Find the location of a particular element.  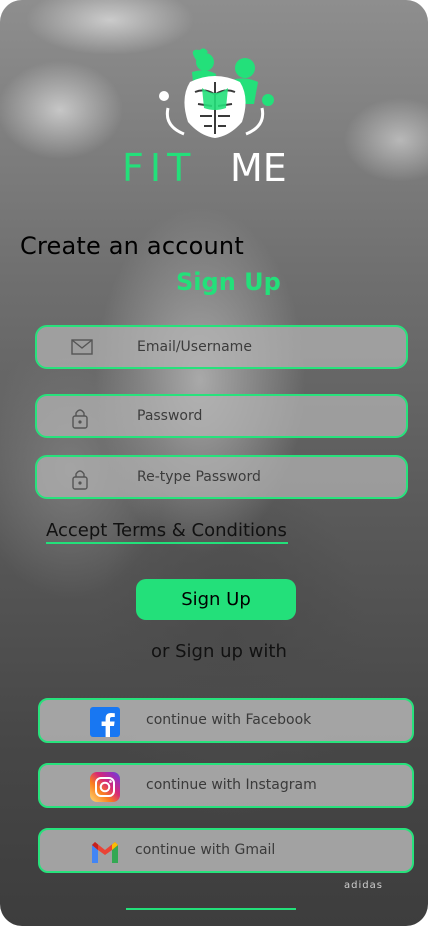

or-signup-text: or Sign up with is located at coordinates (219, 651).